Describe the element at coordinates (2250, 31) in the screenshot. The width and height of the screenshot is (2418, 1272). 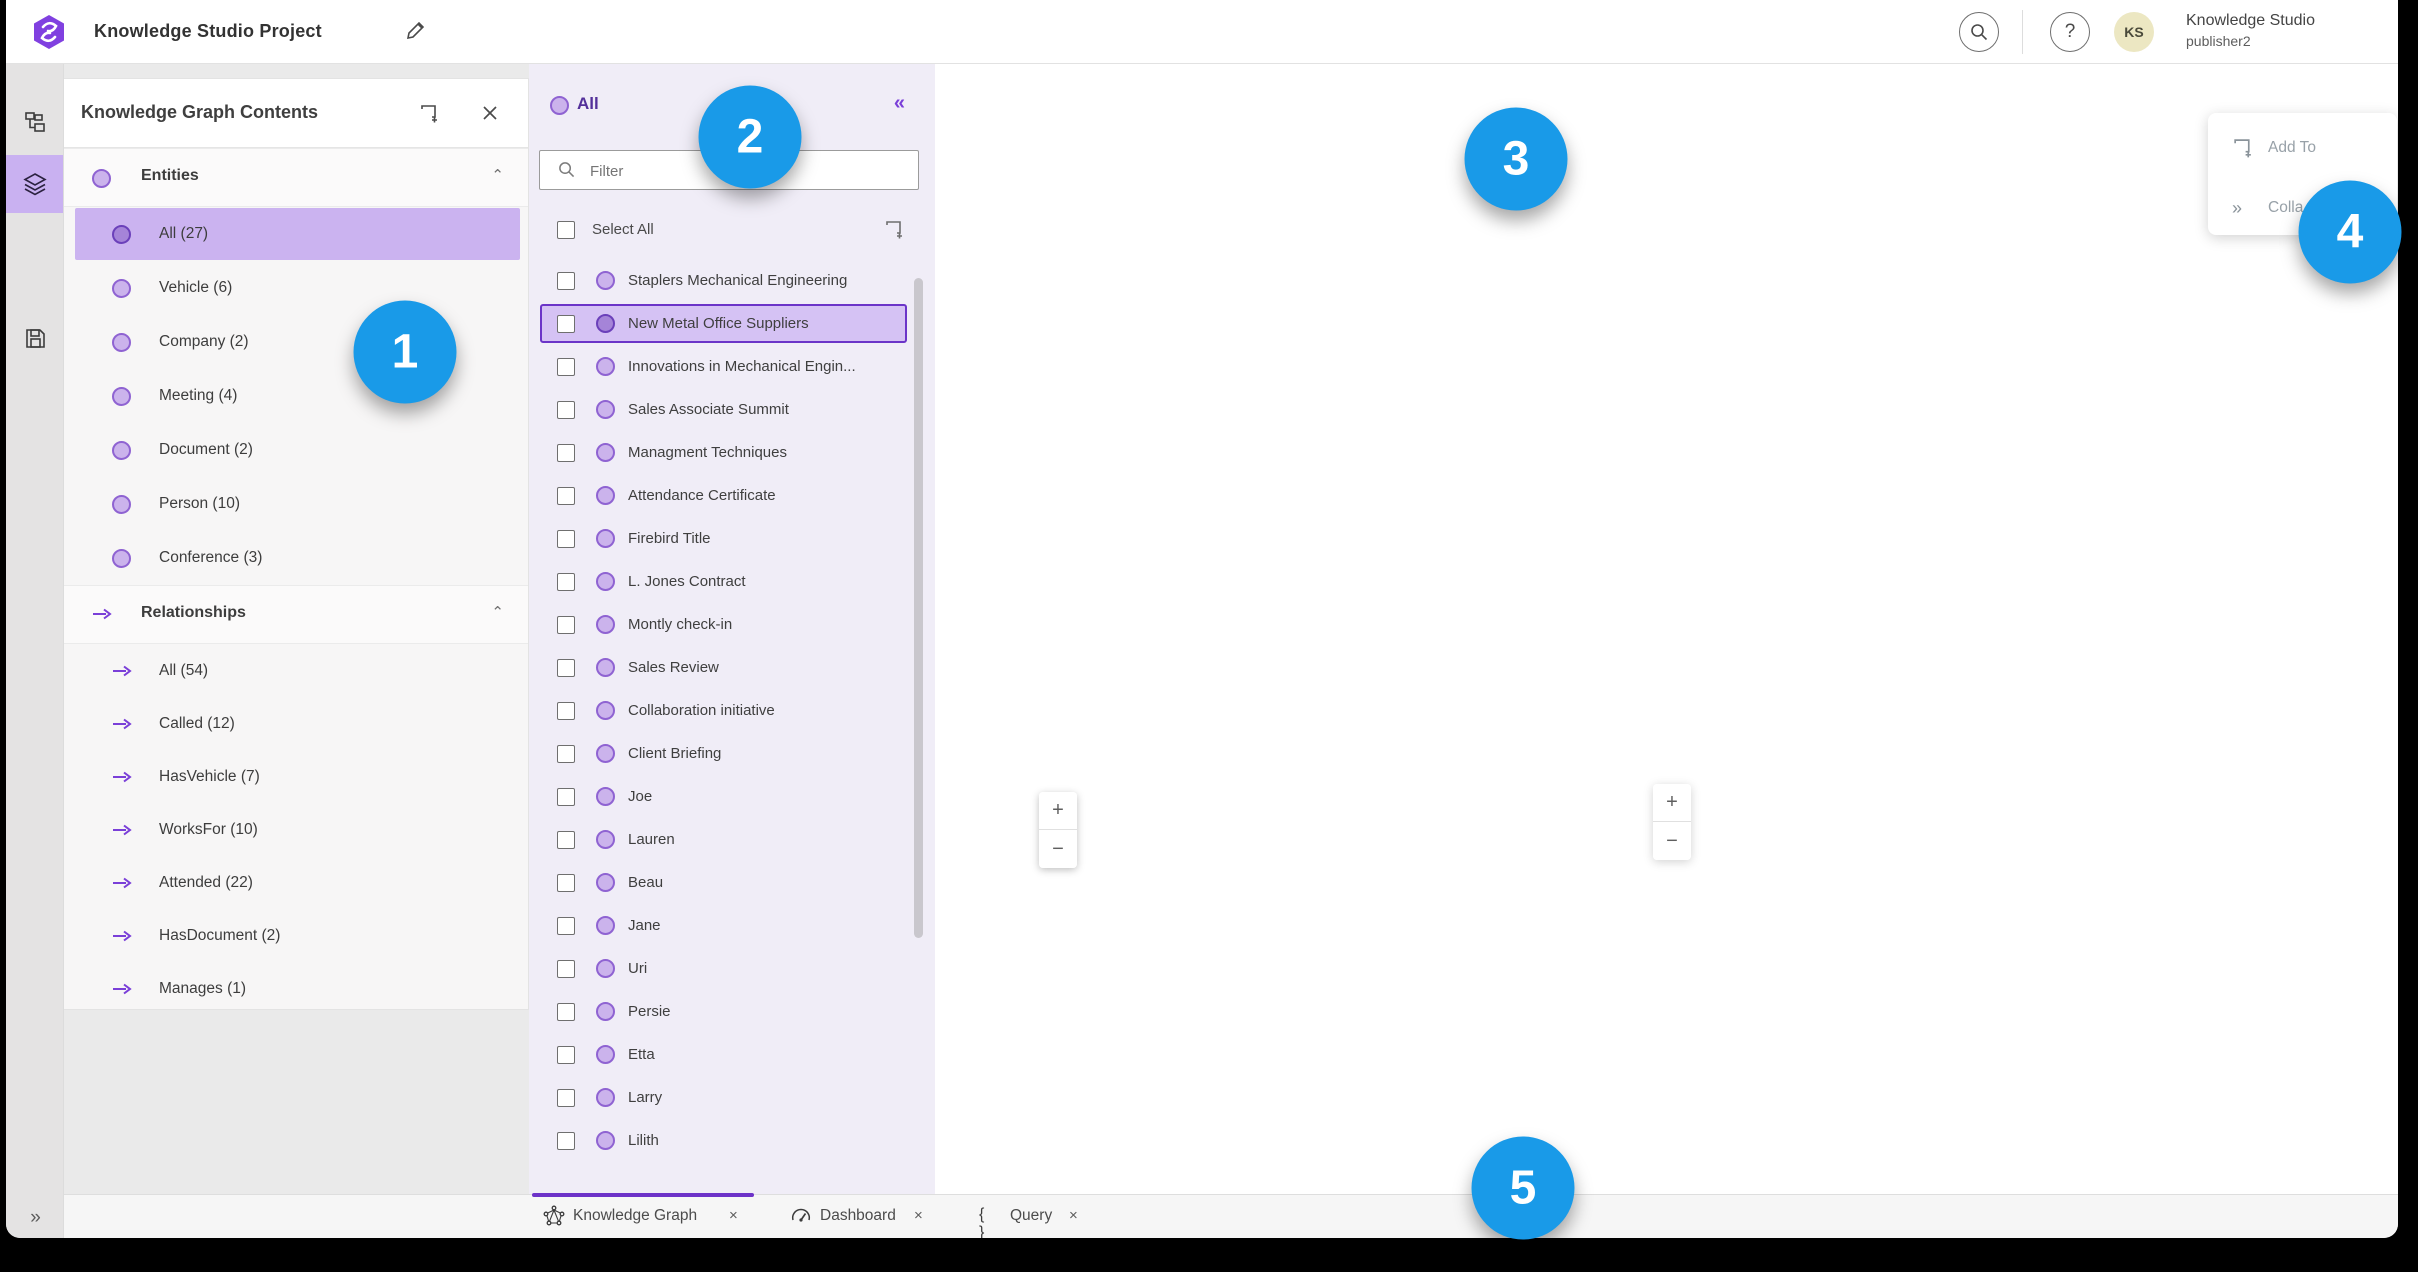
I see `user-identity: Knowledge Studio publisher2` at that location.